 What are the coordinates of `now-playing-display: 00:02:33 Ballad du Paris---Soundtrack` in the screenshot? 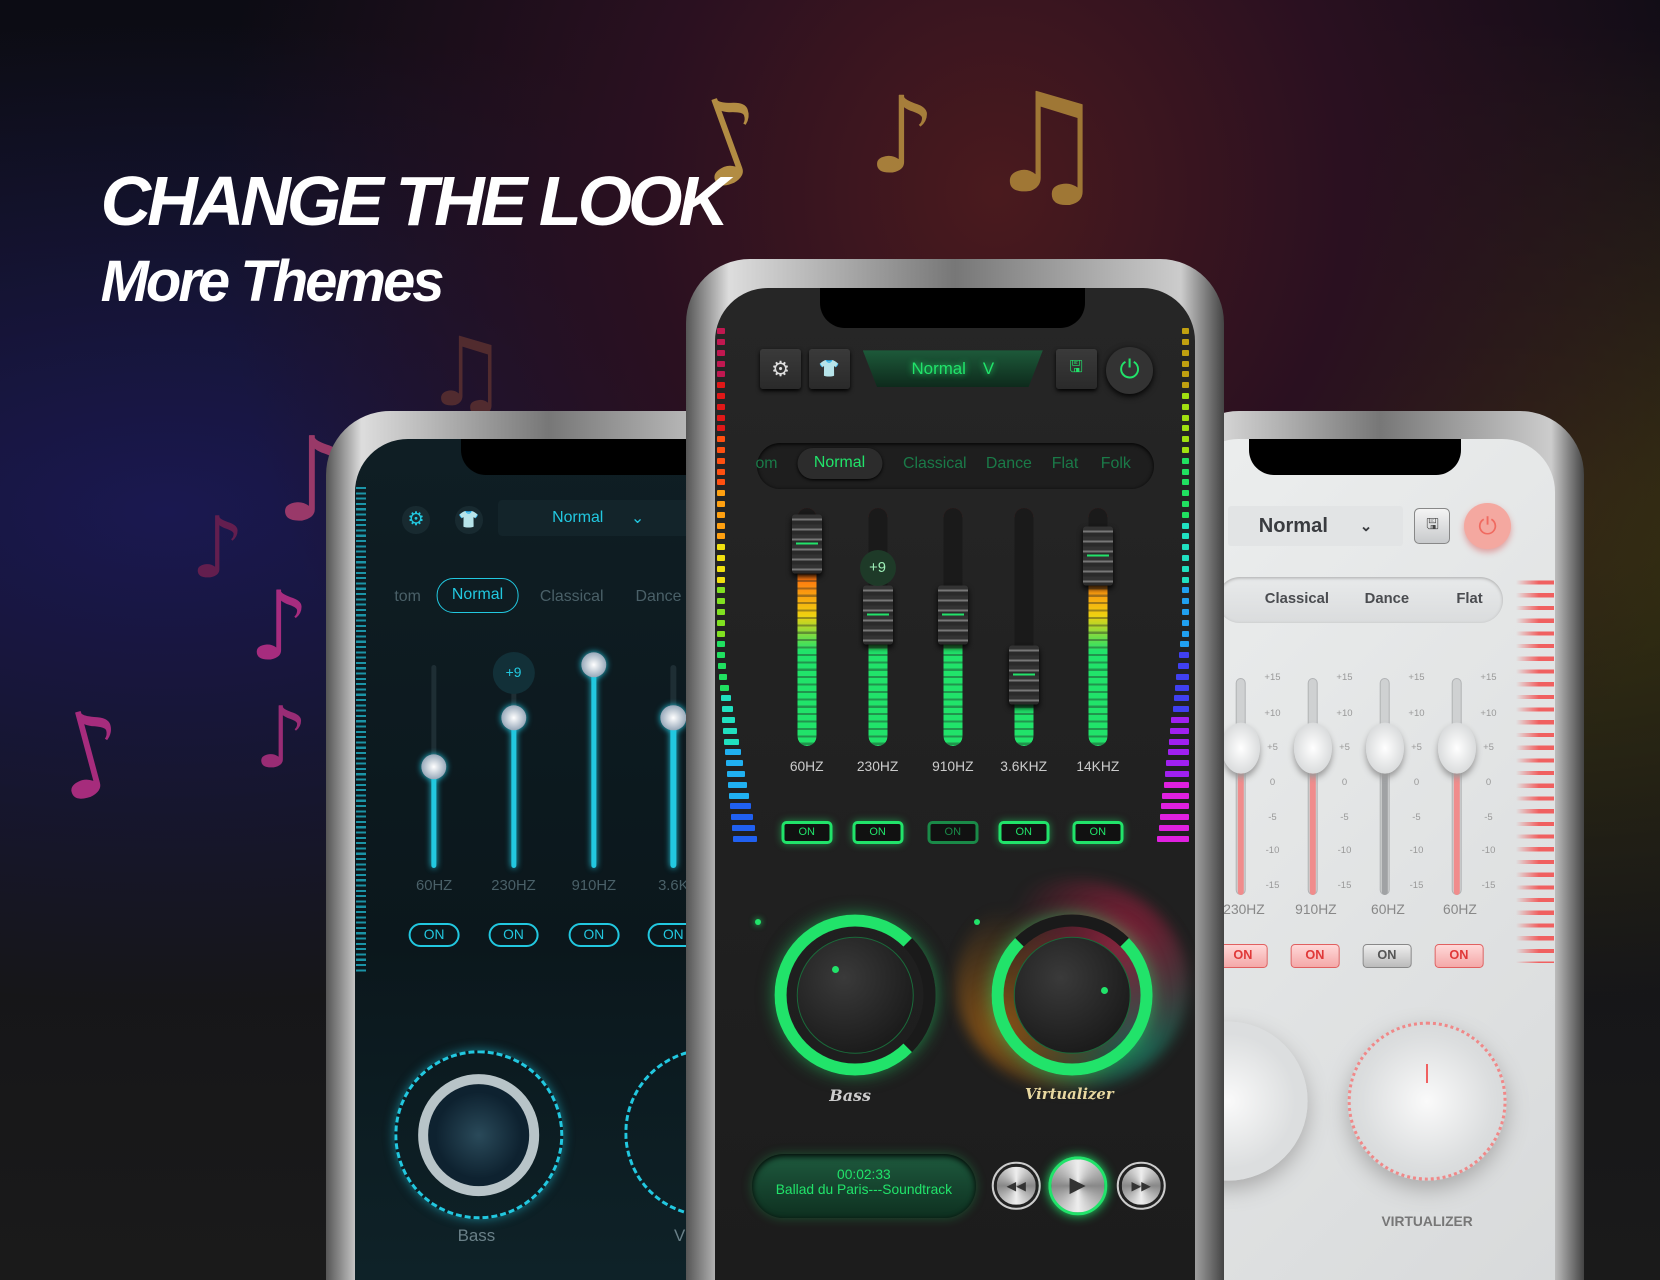 It's located at (864, 1186).